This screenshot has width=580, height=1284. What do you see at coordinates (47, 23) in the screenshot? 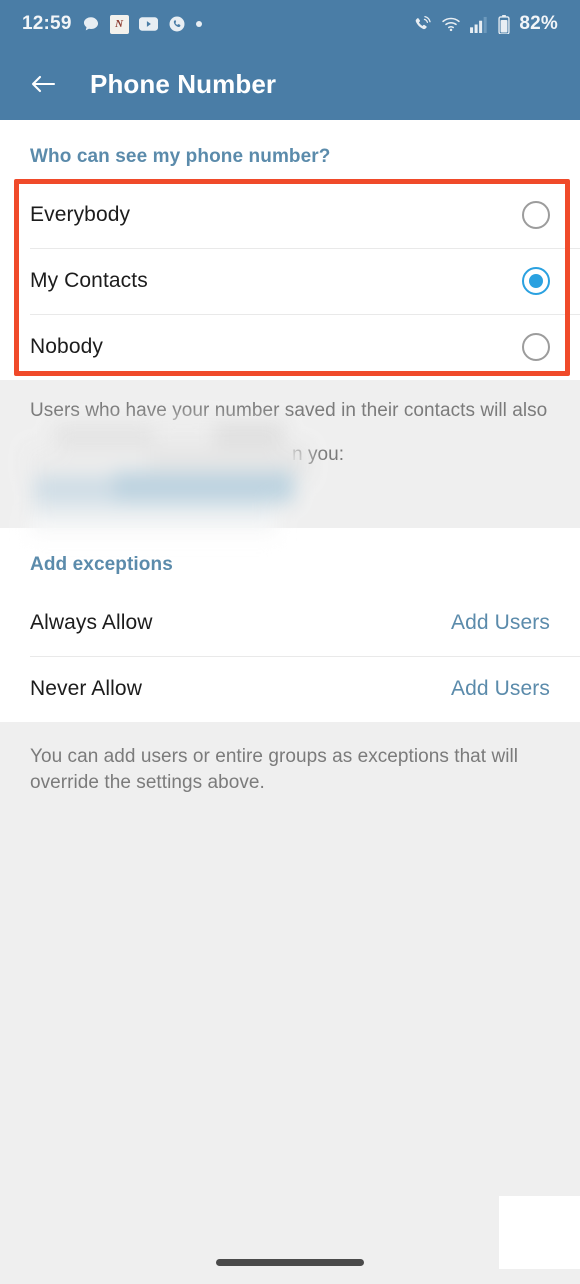
I see `status-bar-clock: 12:59` at bounding box center [47, 23].